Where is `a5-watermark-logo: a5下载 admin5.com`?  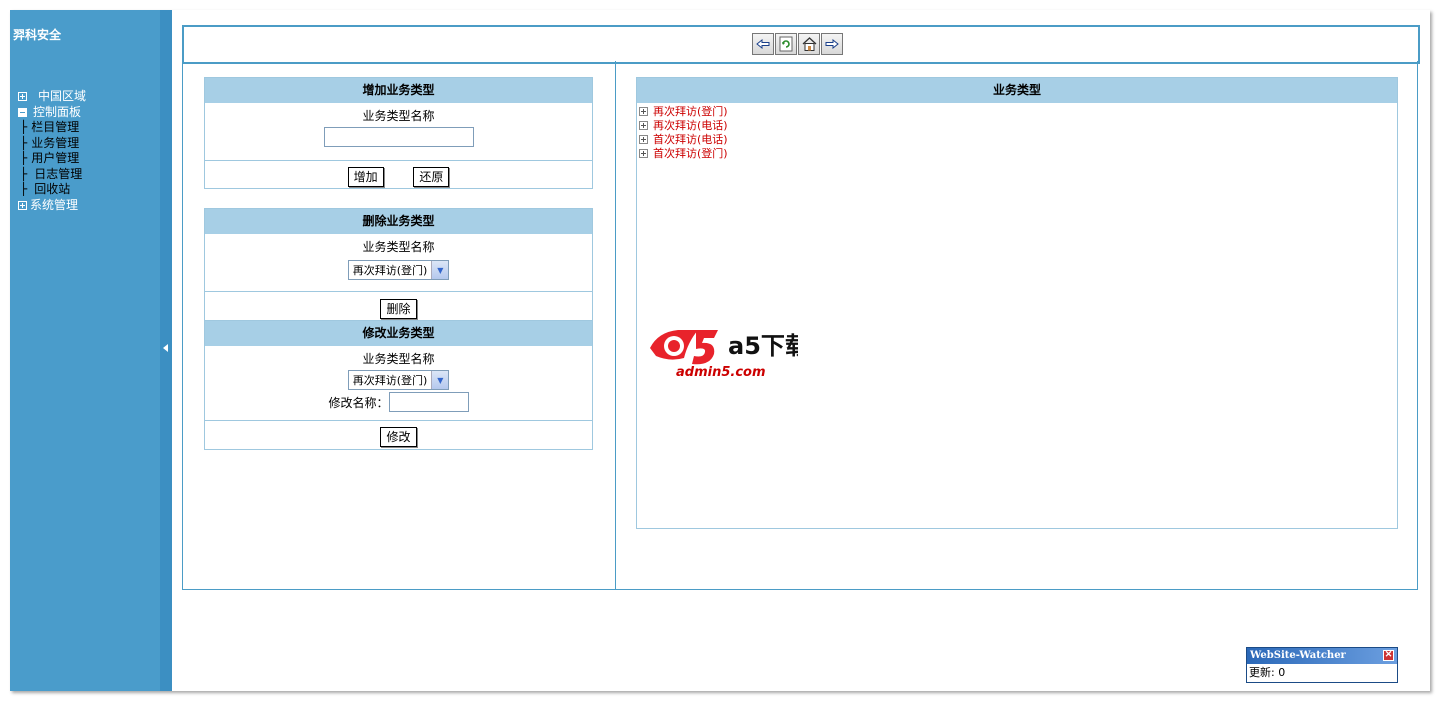
a5-watermark-logo: a5下载 admin5.com is located at coordinates (728, 351).